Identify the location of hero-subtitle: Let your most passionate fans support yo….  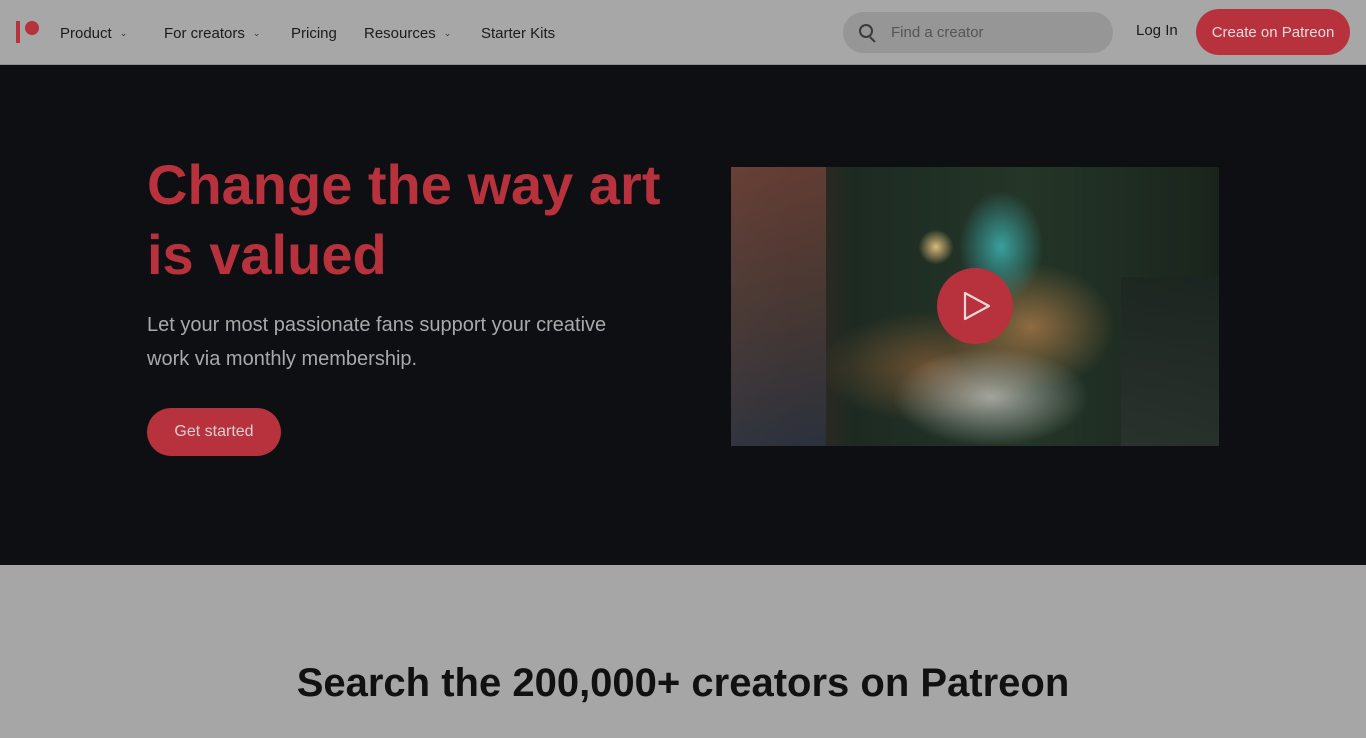
(377, 342).